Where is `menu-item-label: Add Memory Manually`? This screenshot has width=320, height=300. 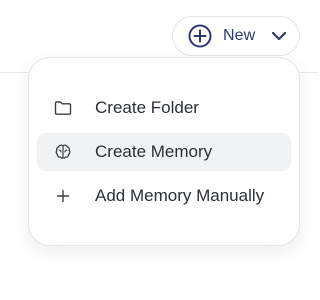 menu-item-label: Add Memory Manually is located at coordinates (180, 195).